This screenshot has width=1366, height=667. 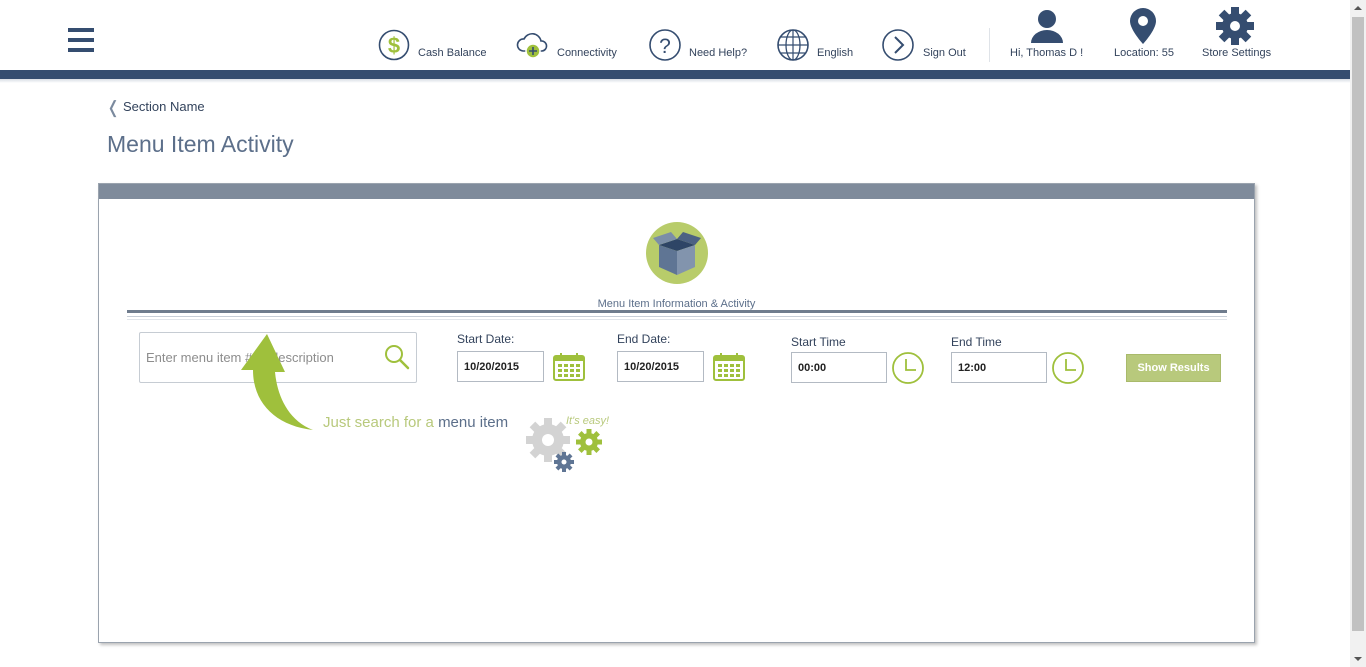 I want to click on end-time-clock-icon, so click(x=1068, y=368).